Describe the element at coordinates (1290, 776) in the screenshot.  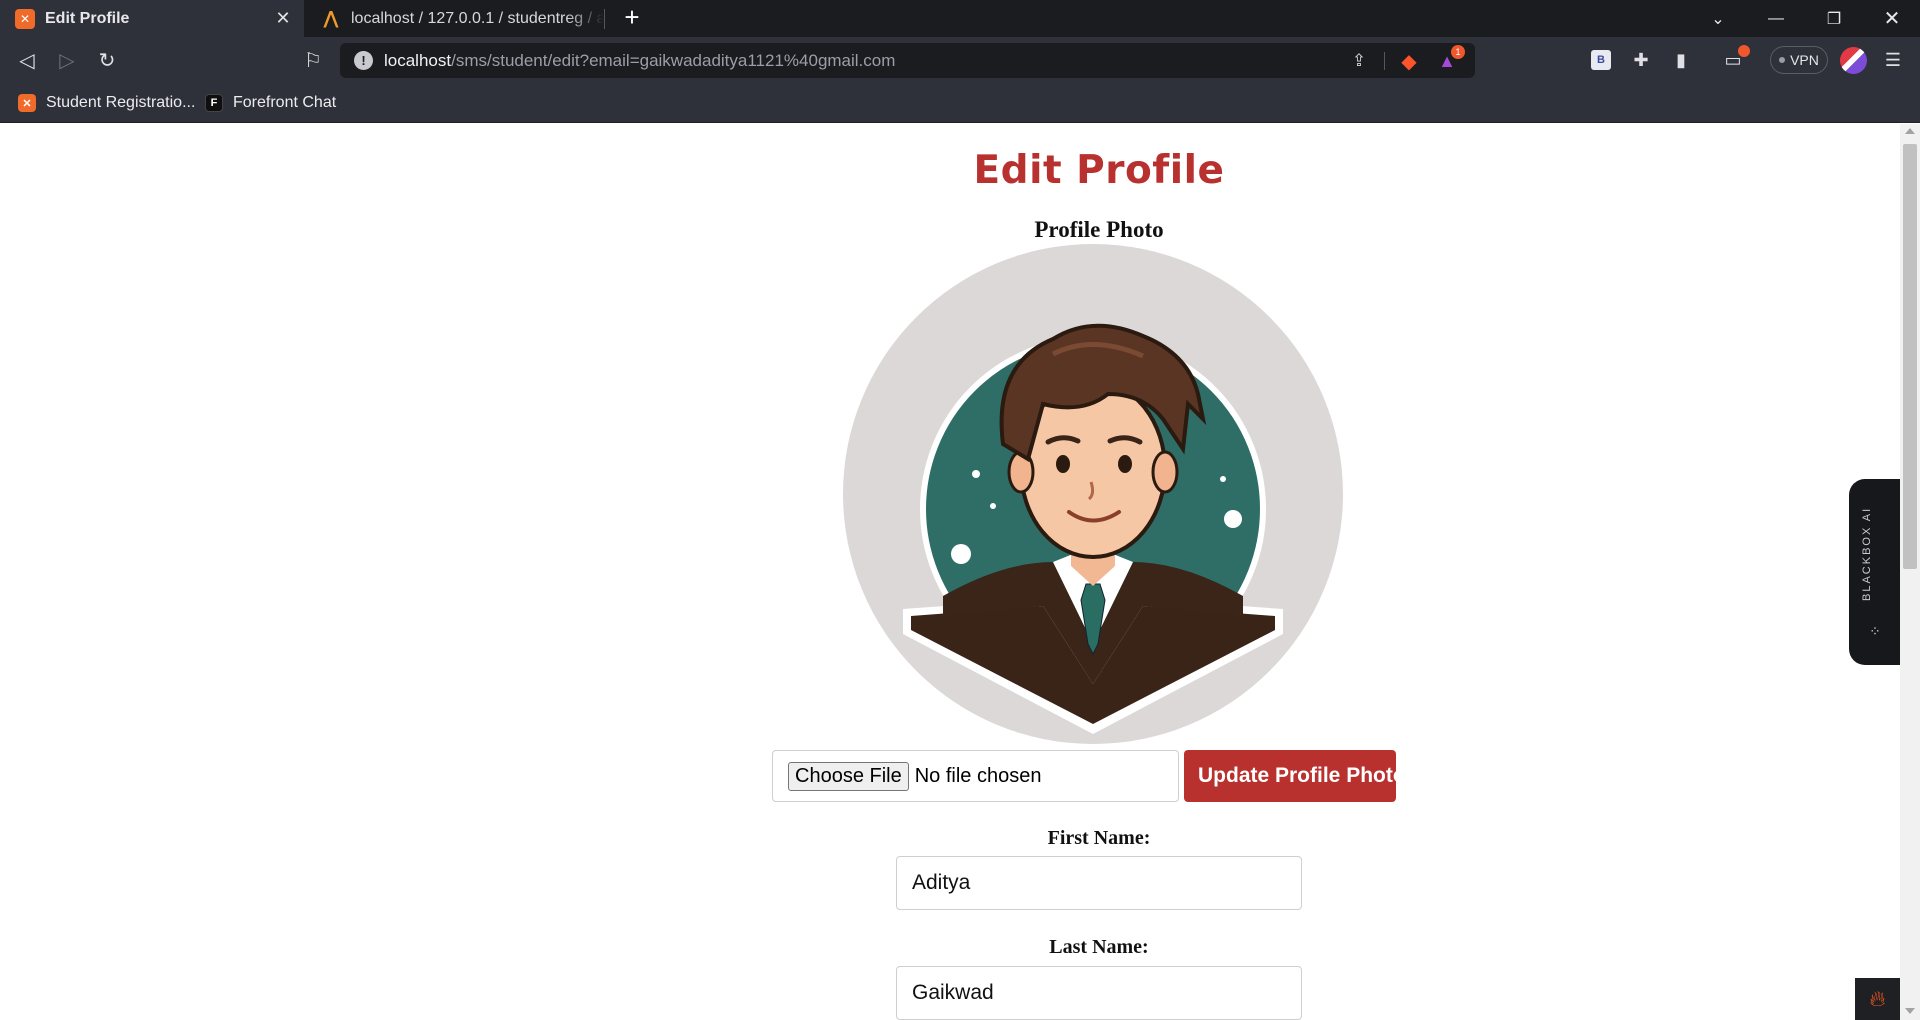
I see `update-profile-photo-button: Update Profile Photo` at that location.